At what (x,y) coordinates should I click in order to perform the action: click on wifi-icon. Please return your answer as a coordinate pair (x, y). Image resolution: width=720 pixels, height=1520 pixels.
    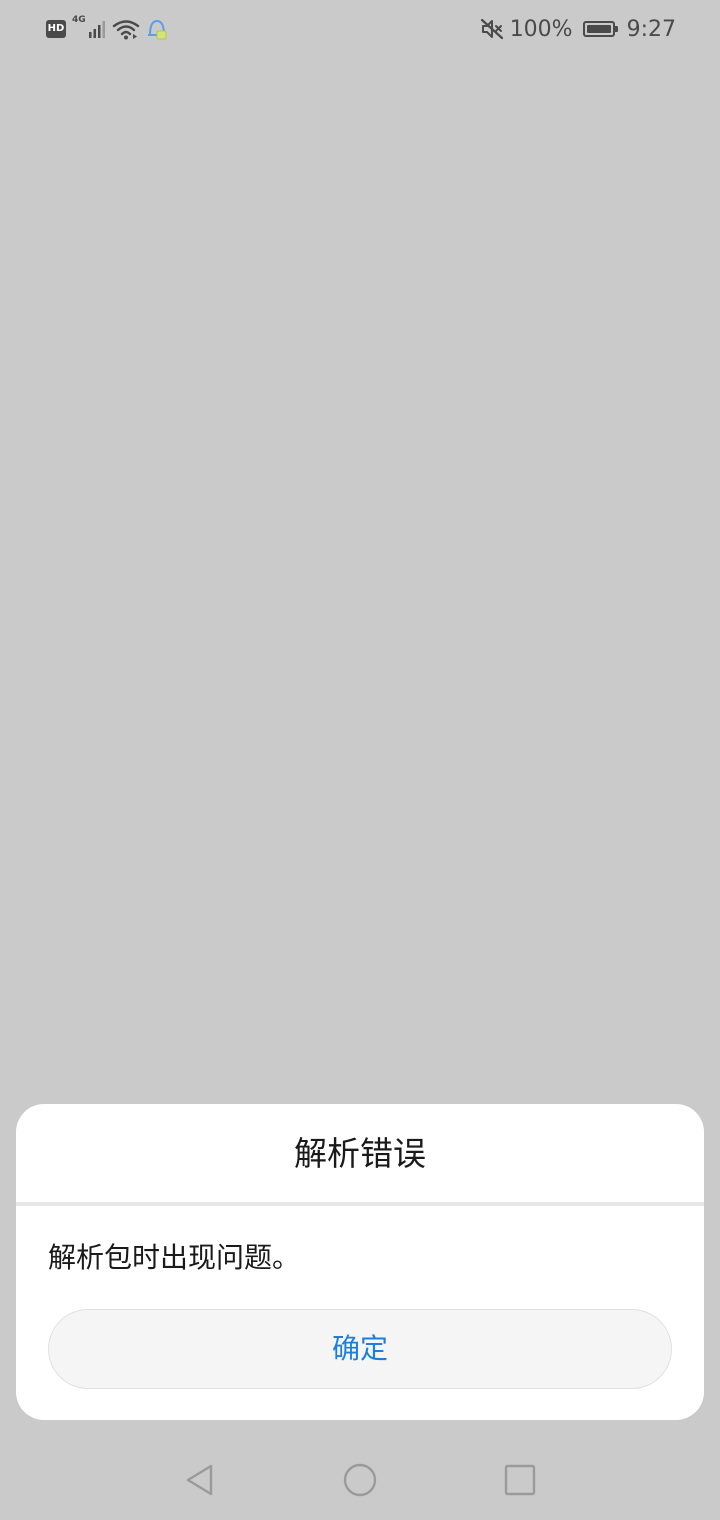
    Looking at the image, I should click on (125, 30).